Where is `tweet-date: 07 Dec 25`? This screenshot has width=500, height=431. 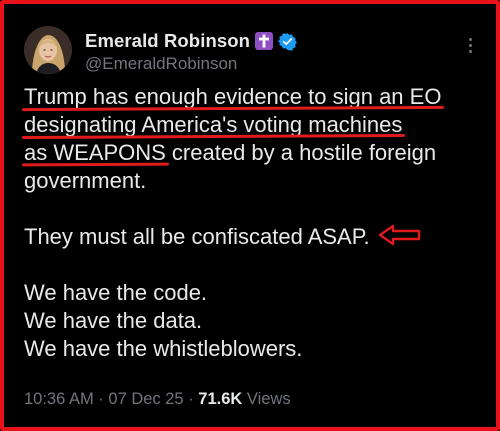 tweet-date: 07 Dec 25 is located at coordinates (145, 399).